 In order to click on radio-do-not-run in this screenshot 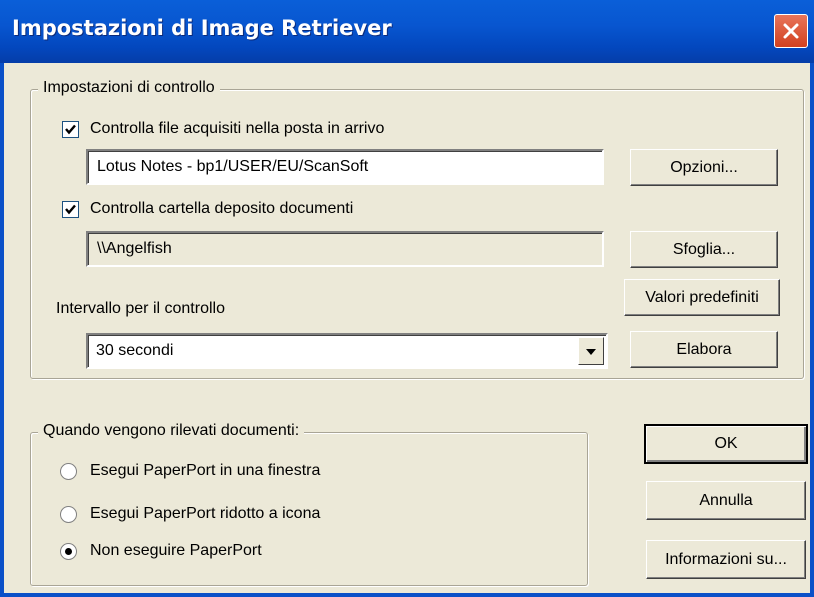, I will do `click(68, 551)`.